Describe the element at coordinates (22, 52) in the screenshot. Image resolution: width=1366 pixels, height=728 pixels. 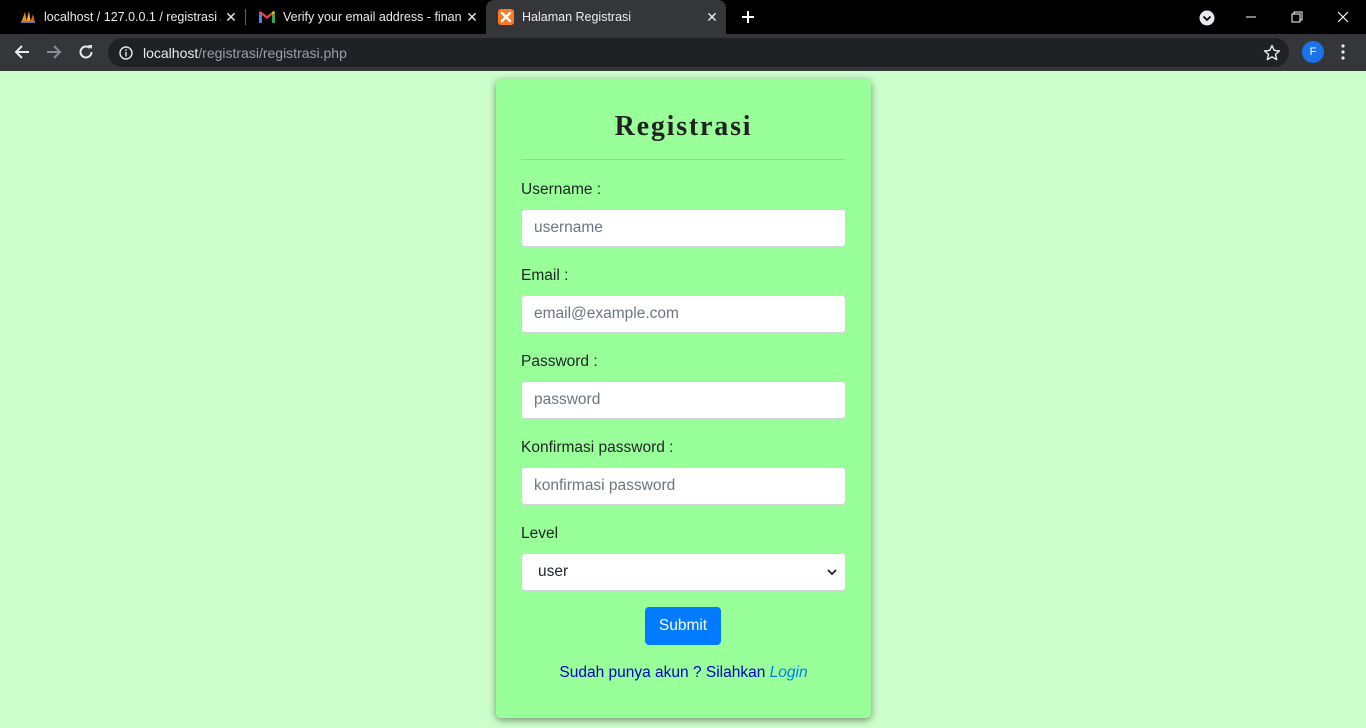
I see `back-arrow-icon` at that location.